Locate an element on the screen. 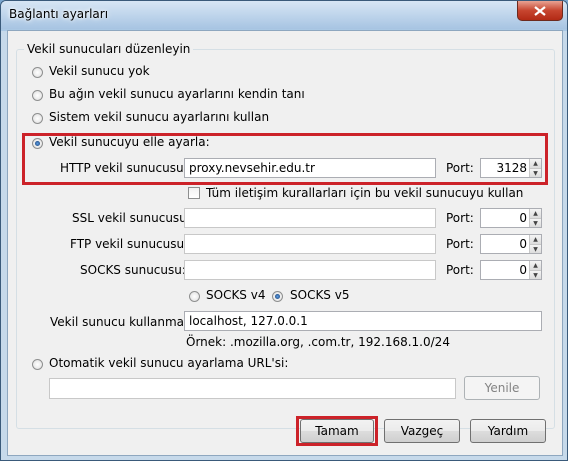 Image resolution: width=568 pixels, height=461 pixels. http-port-stepper: 3128 ▲ ▼ is located at coordinates (511, 168).